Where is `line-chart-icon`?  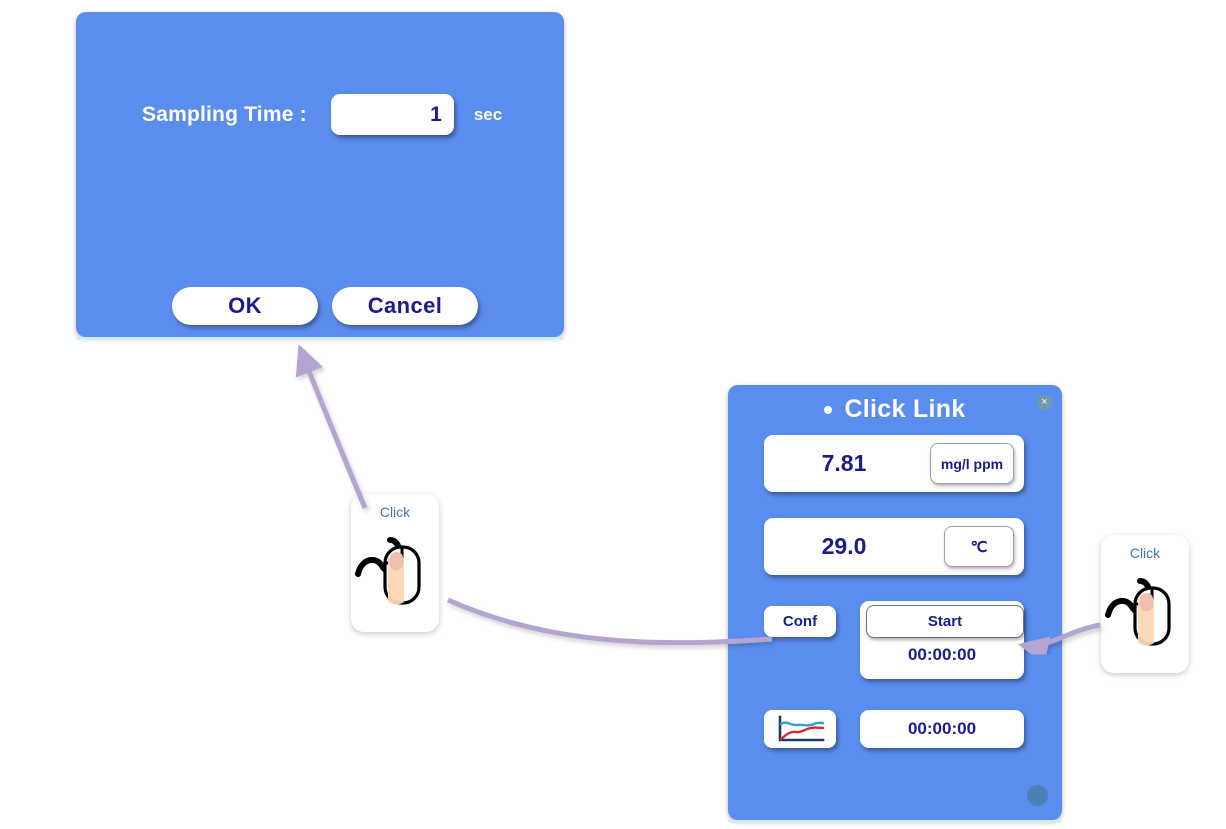
line-chart-icon is located at coordinates (800, 729).